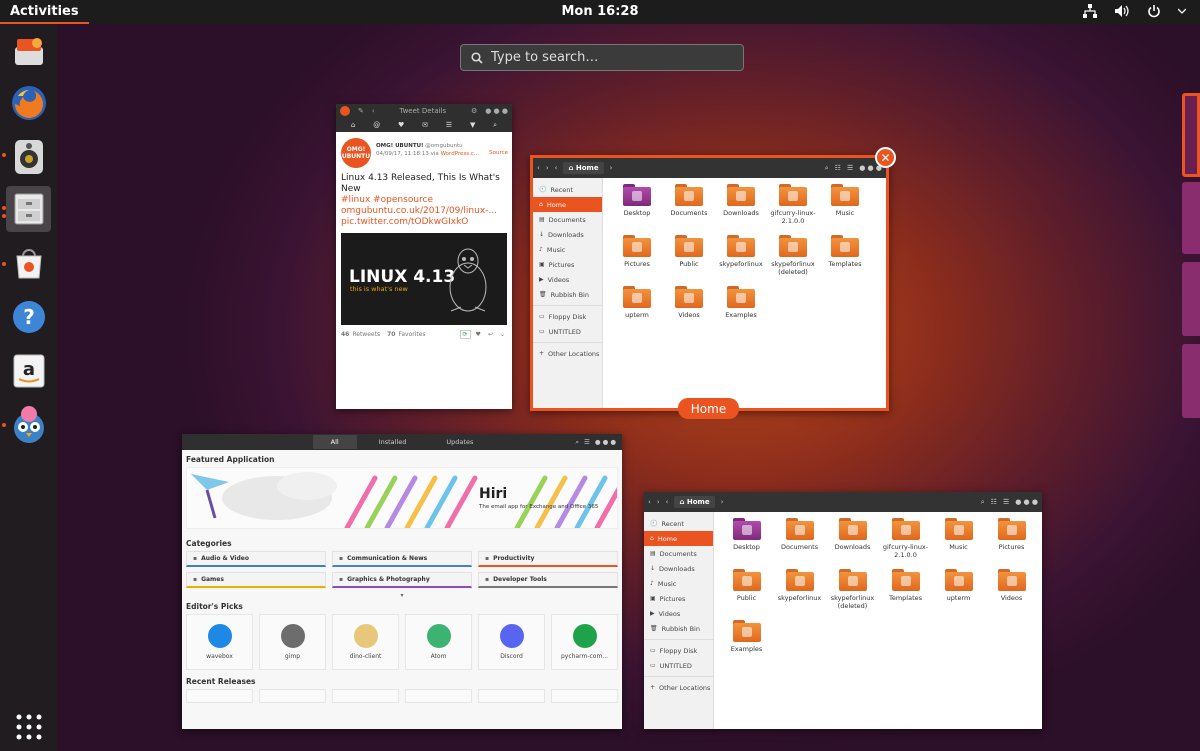 This screenshot has height=751, width=1200. I want to click on category-tile: ▪ Graphics & Photography, so click(402, 580).